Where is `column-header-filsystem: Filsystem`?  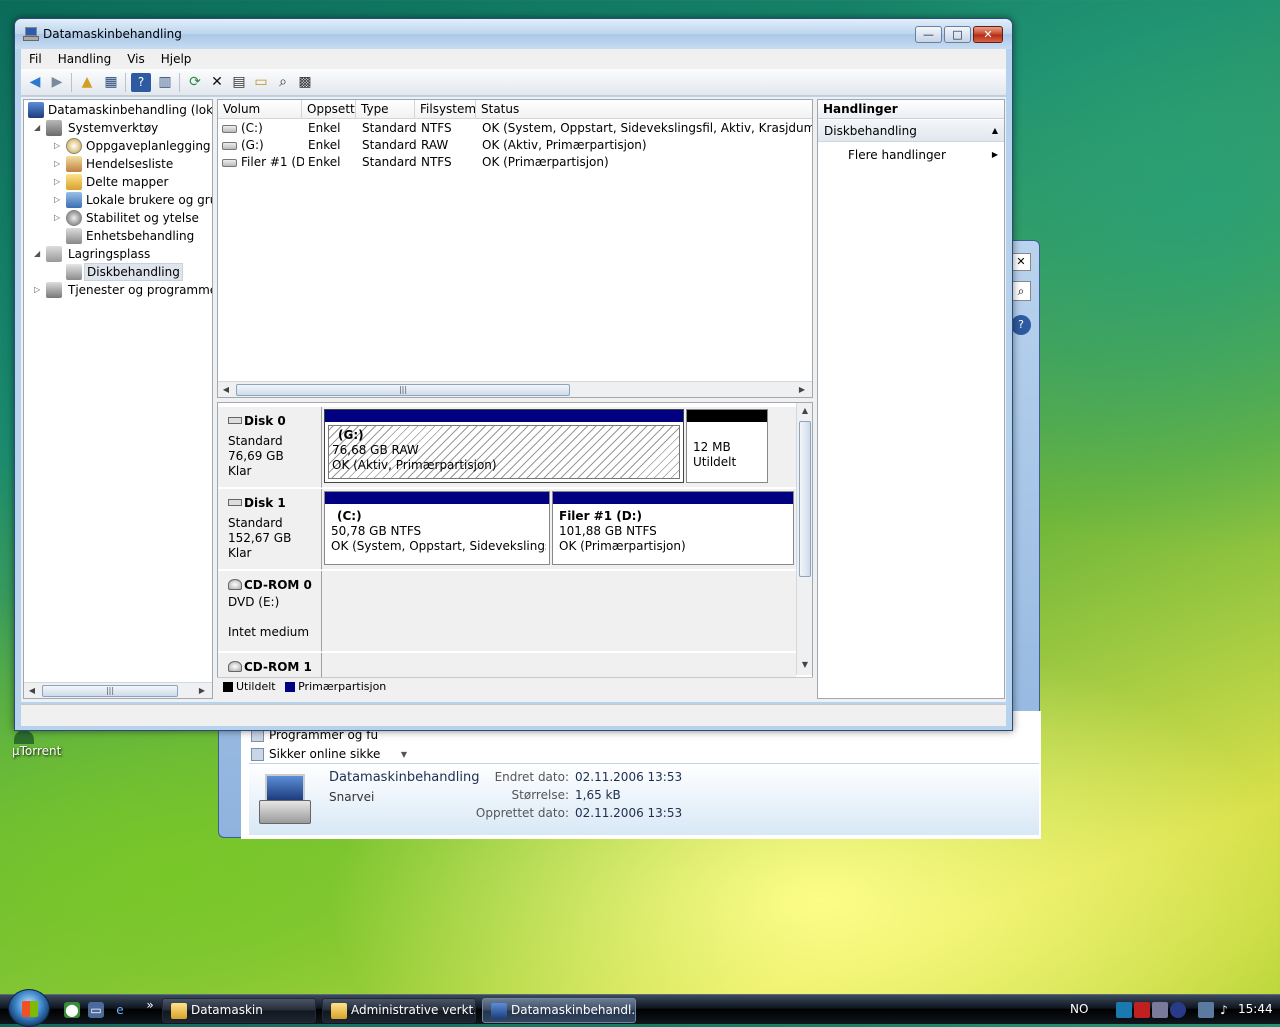 column-header-filsystem: Filsystem is located at coordinates (445, 109).